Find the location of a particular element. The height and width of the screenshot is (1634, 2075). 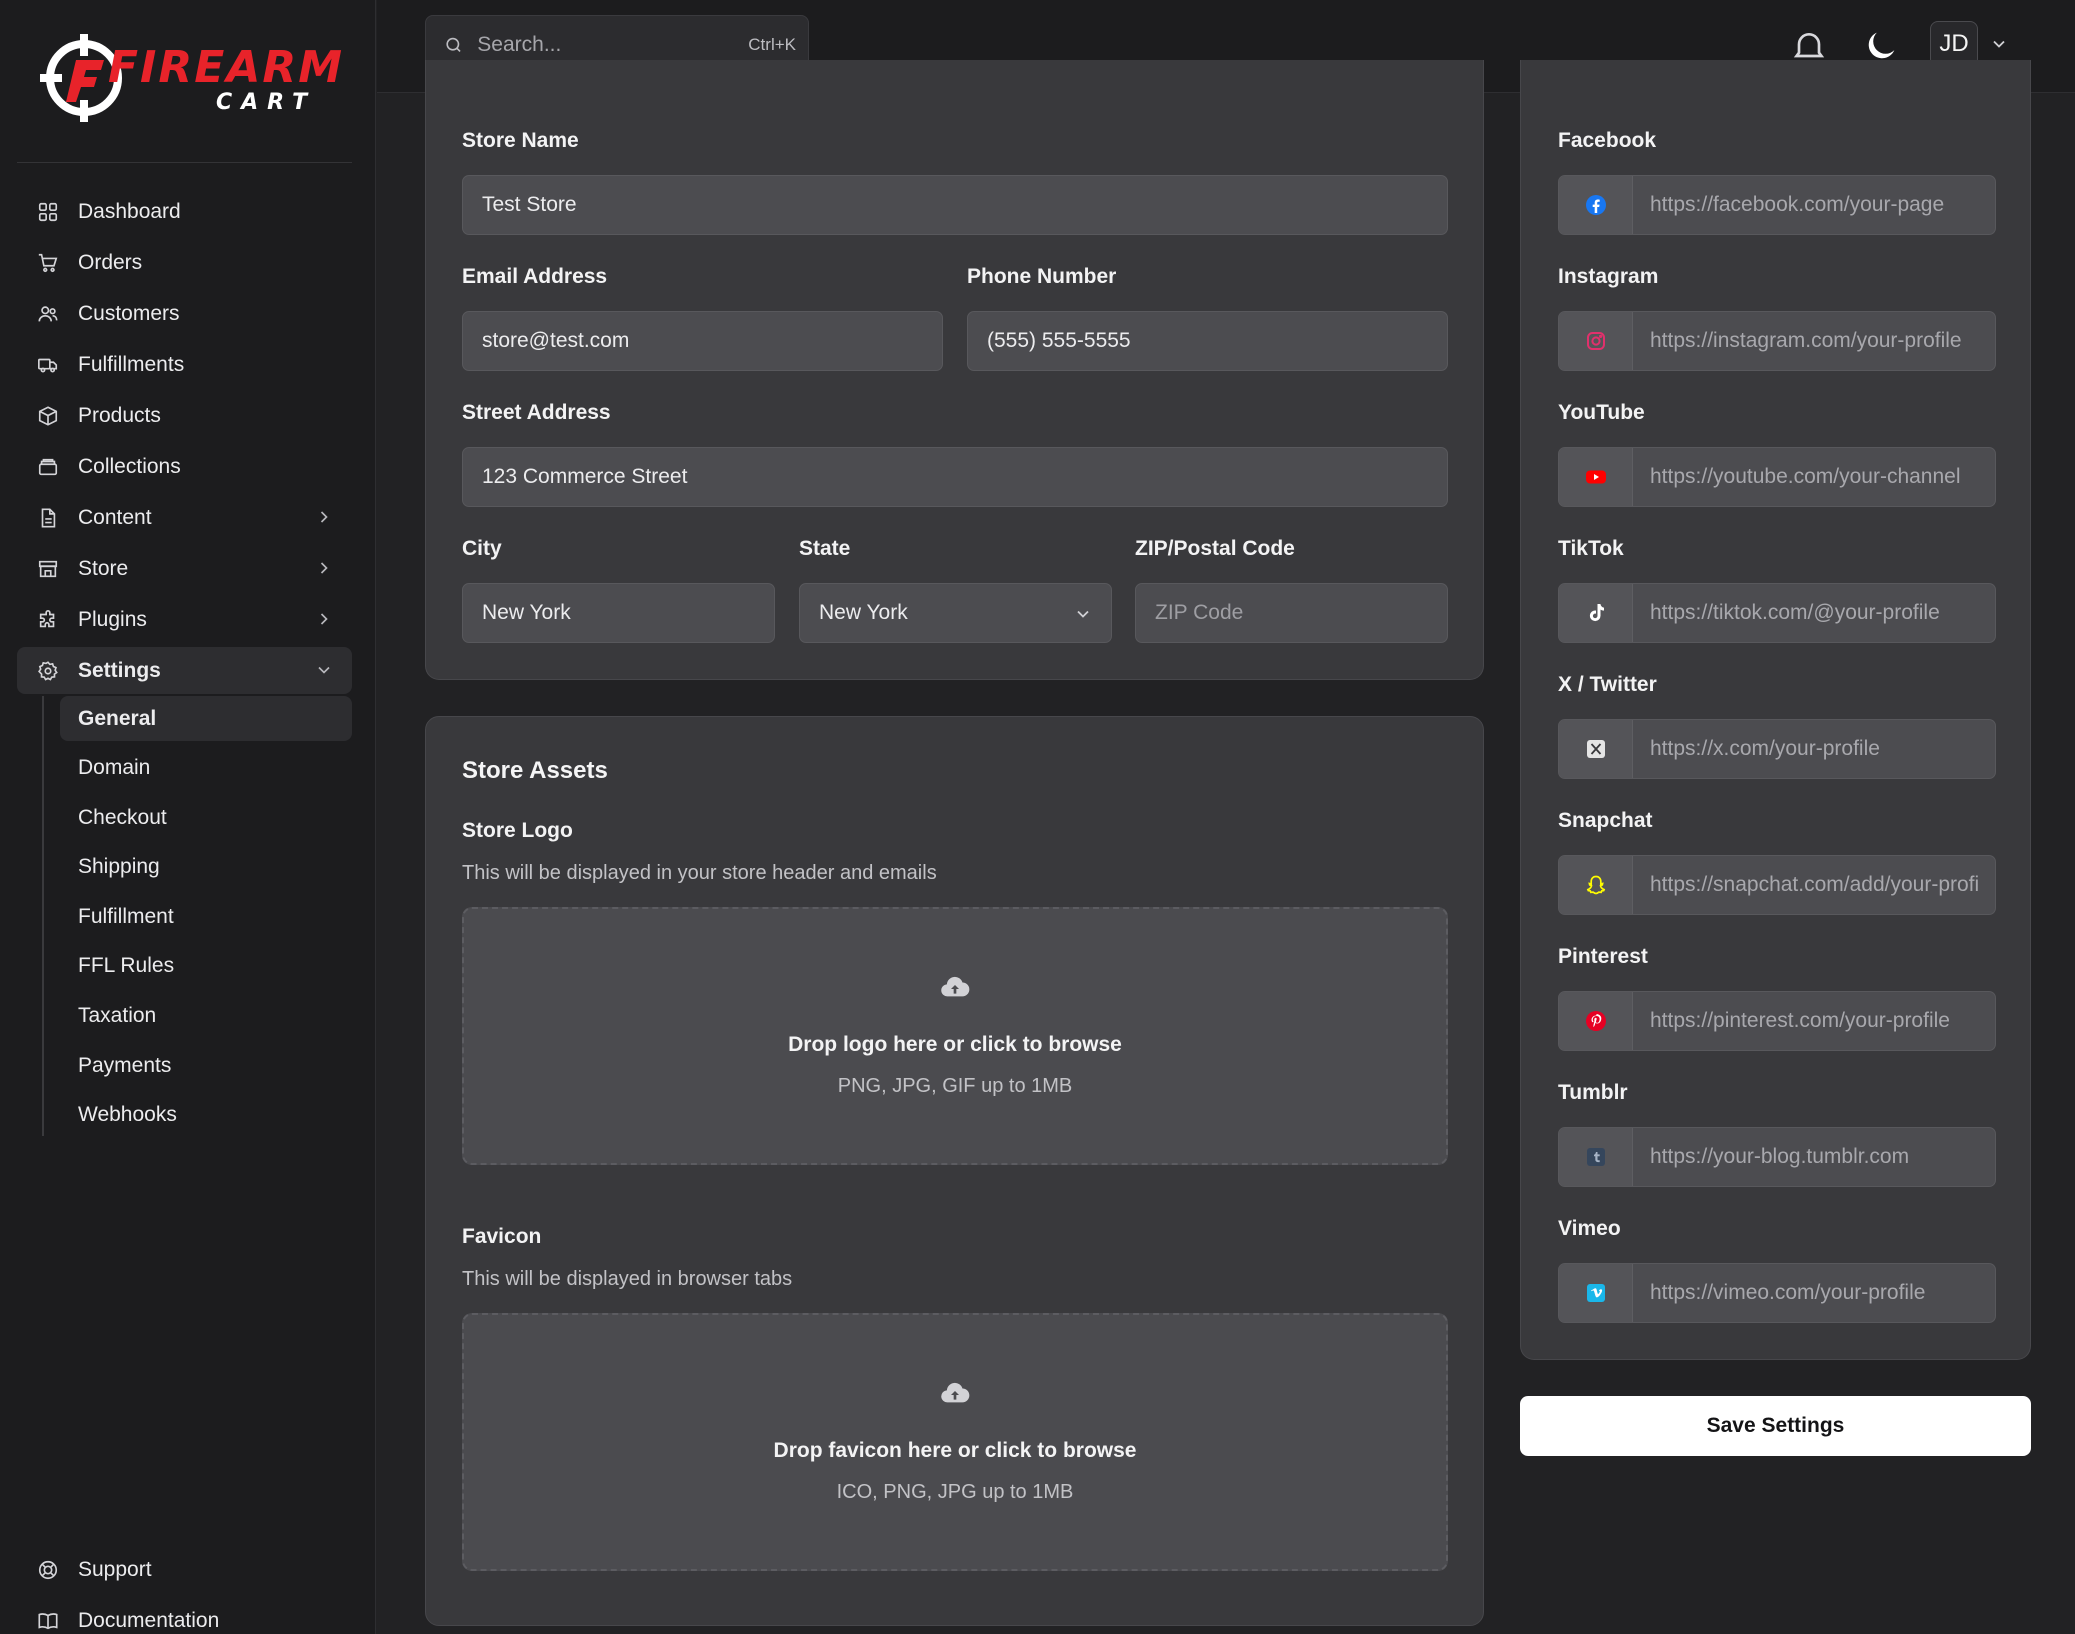

sidebar-item-support: Support is located at coordinates (184, 1569).